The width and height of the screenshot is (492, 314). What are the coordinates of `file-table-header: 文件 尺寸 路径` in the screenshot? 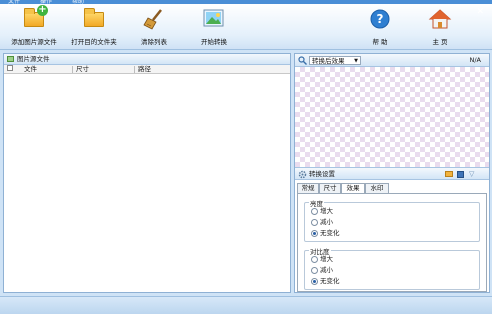 It's located at (147, 69).